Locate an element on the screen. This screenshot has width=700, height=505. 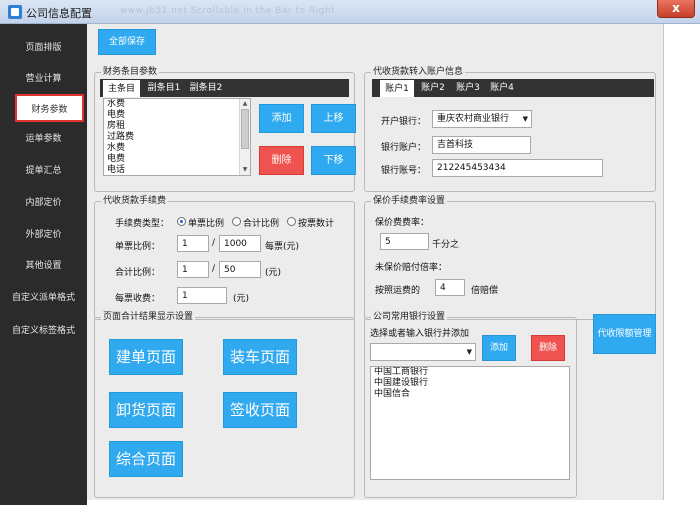
radio-single-ratio is located at coordinates (181, 221).